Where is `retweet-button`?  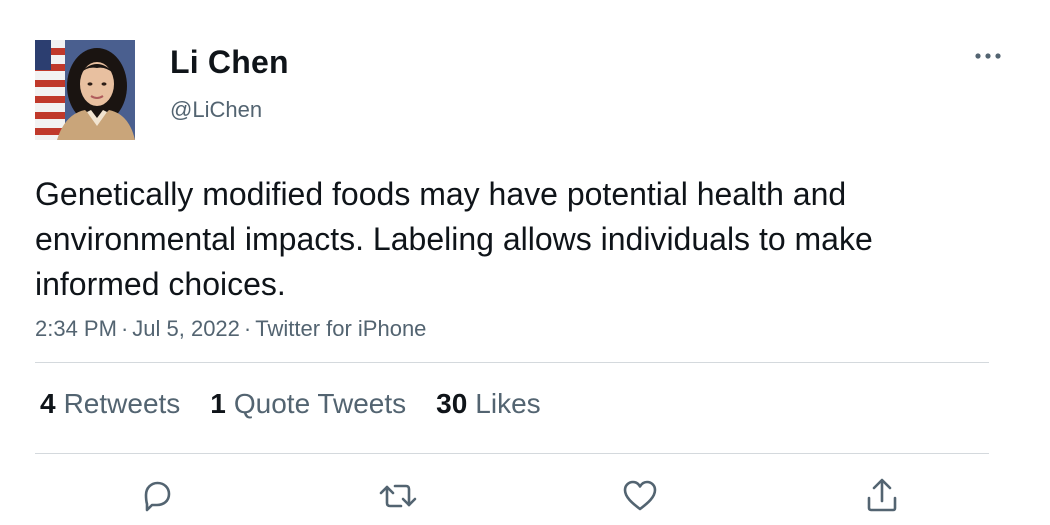 retweet-button is located at coordinates (398, 496).